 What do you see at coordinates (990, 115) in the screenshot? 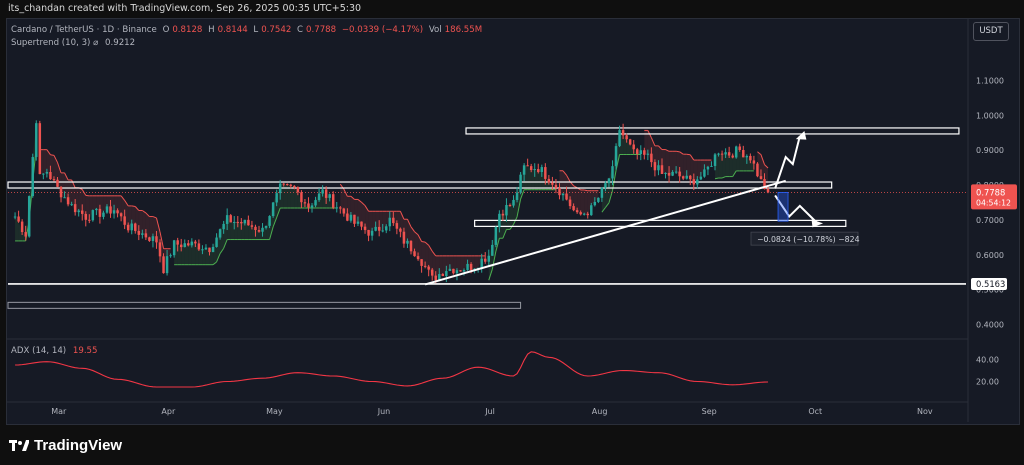
I see `y-tick-label: 1.0000` at bounding box center [990, 115].